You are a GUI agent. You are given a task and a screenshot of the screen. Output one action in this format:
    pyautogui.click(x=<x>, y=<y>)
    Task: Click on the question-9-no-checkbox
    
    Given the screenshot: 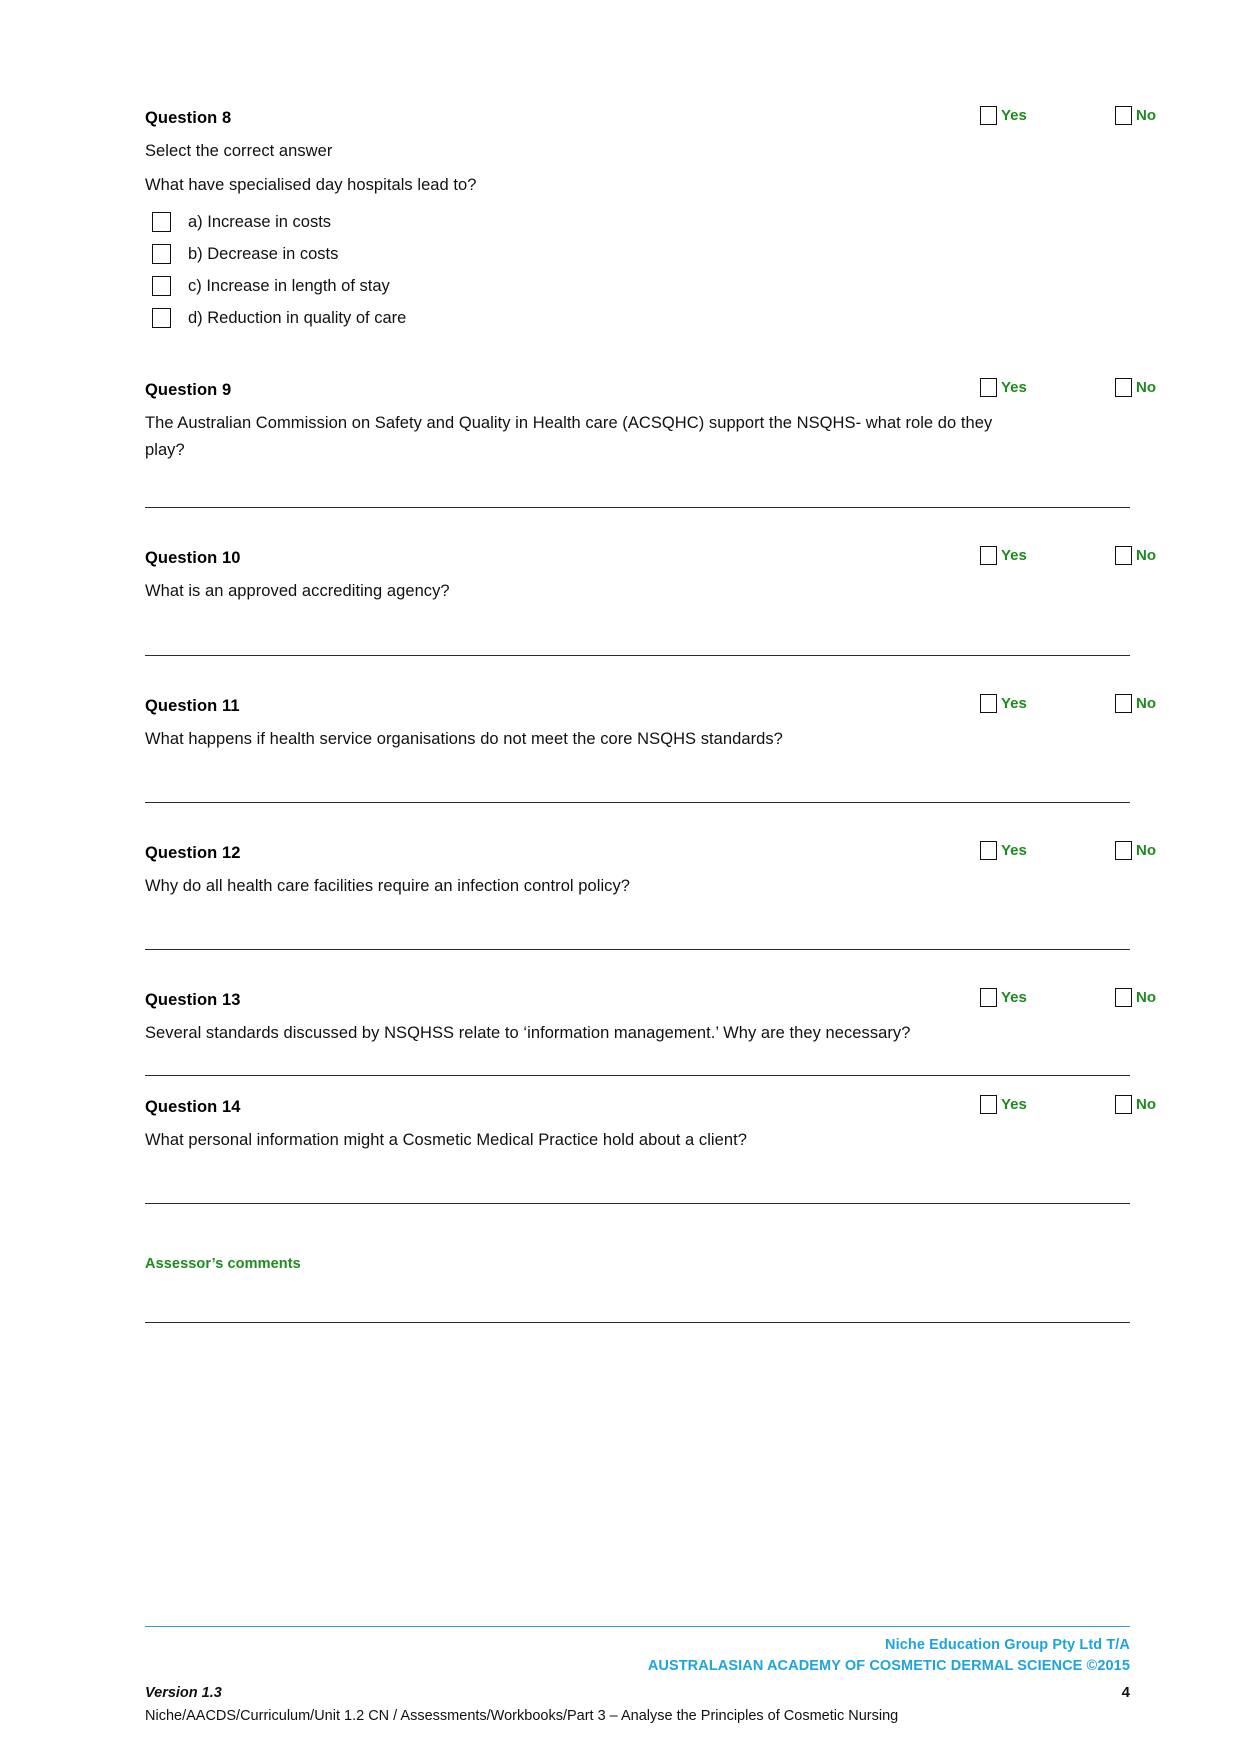 What is the action you would take?
    pyautogui.click(x=1123, y=388)
    